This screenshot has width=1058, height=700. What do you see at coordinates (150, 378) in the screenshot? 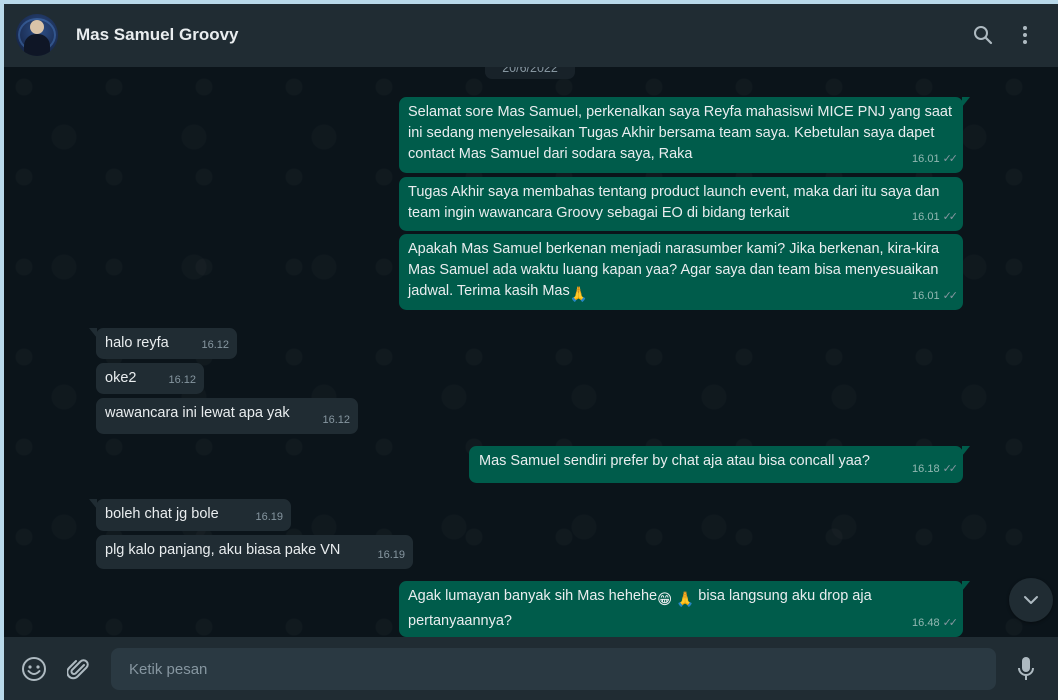
I see `message-incoming: oke2 16.12` at bounding box center [150, 378].